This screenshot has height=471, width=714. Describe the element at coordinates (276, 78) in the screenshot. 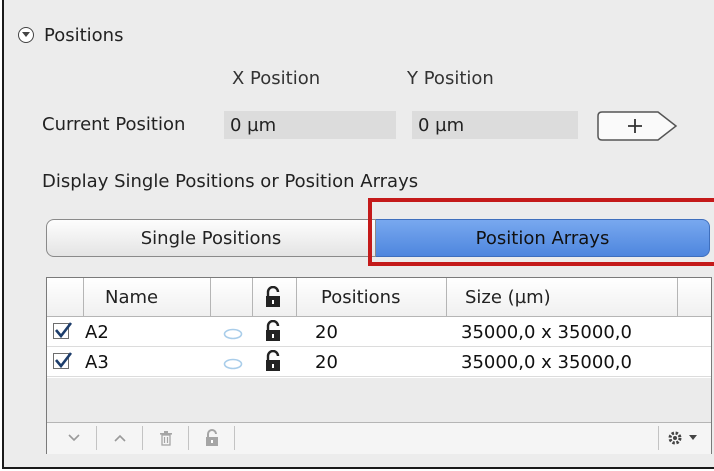

I see `x-position-label: X Position` at that location.